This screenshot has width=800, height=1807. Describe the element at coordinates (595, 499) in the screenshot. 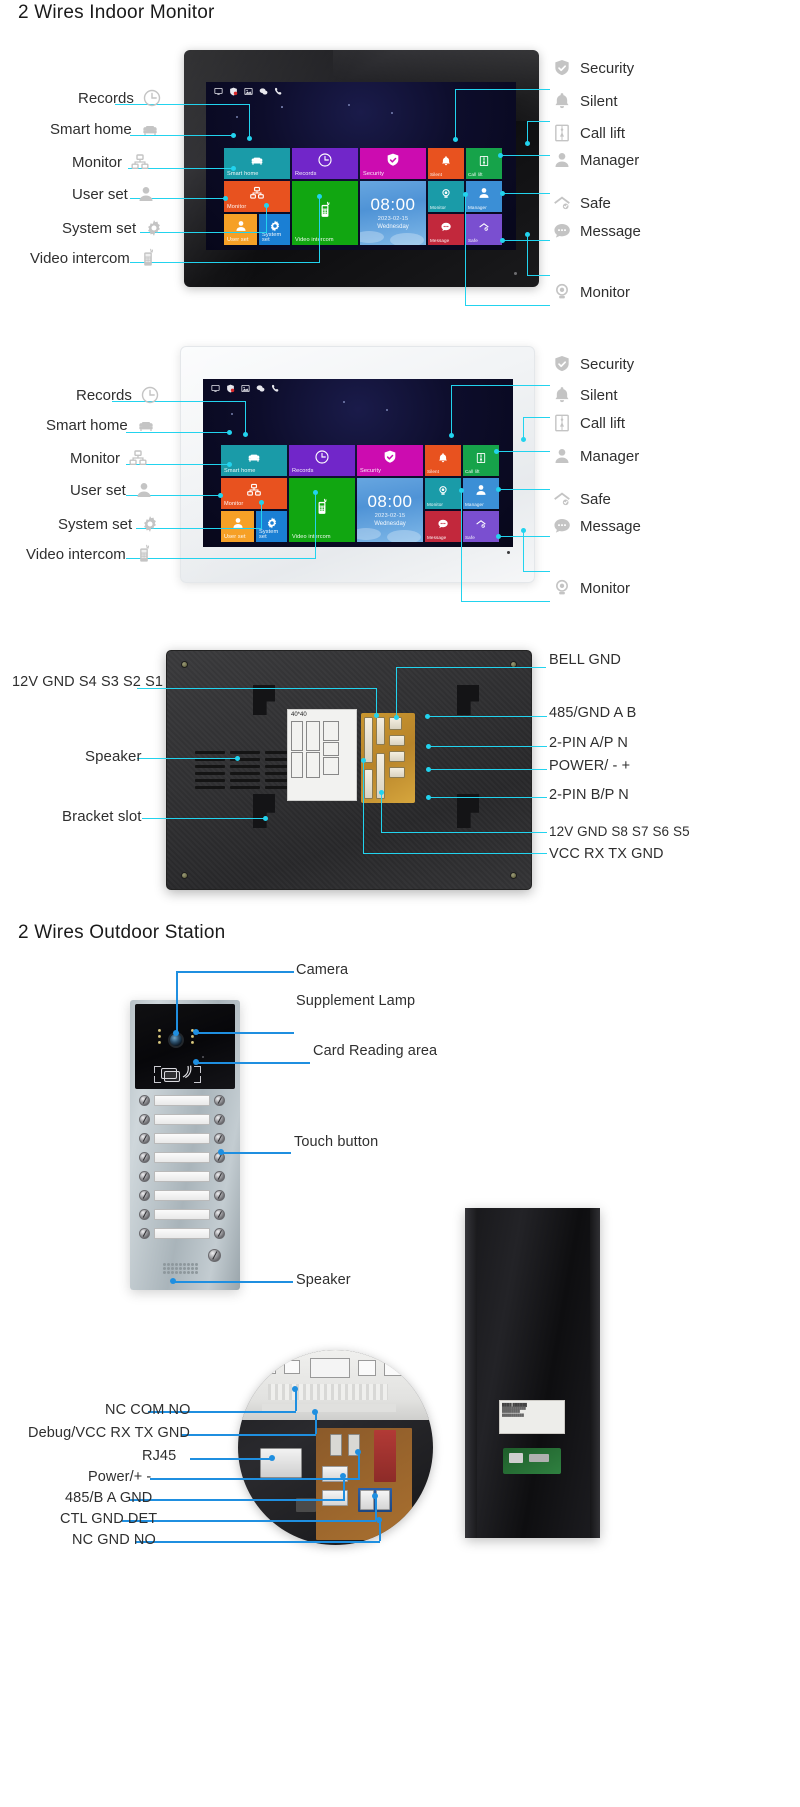

I see `callout-label: Safe` at that location.